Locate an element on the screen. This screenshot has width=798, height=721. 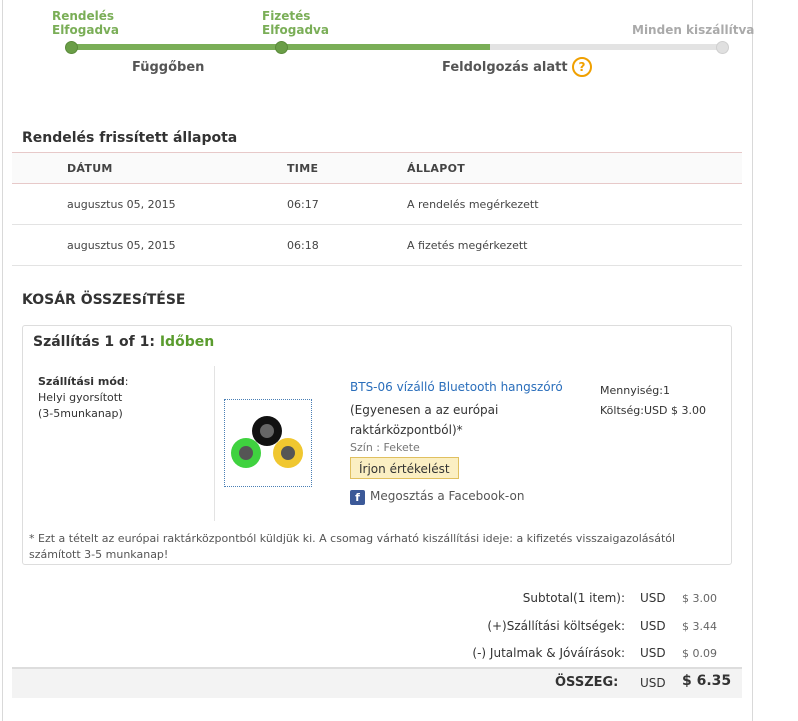
vertical-divider is located at coordinates (214, 443).